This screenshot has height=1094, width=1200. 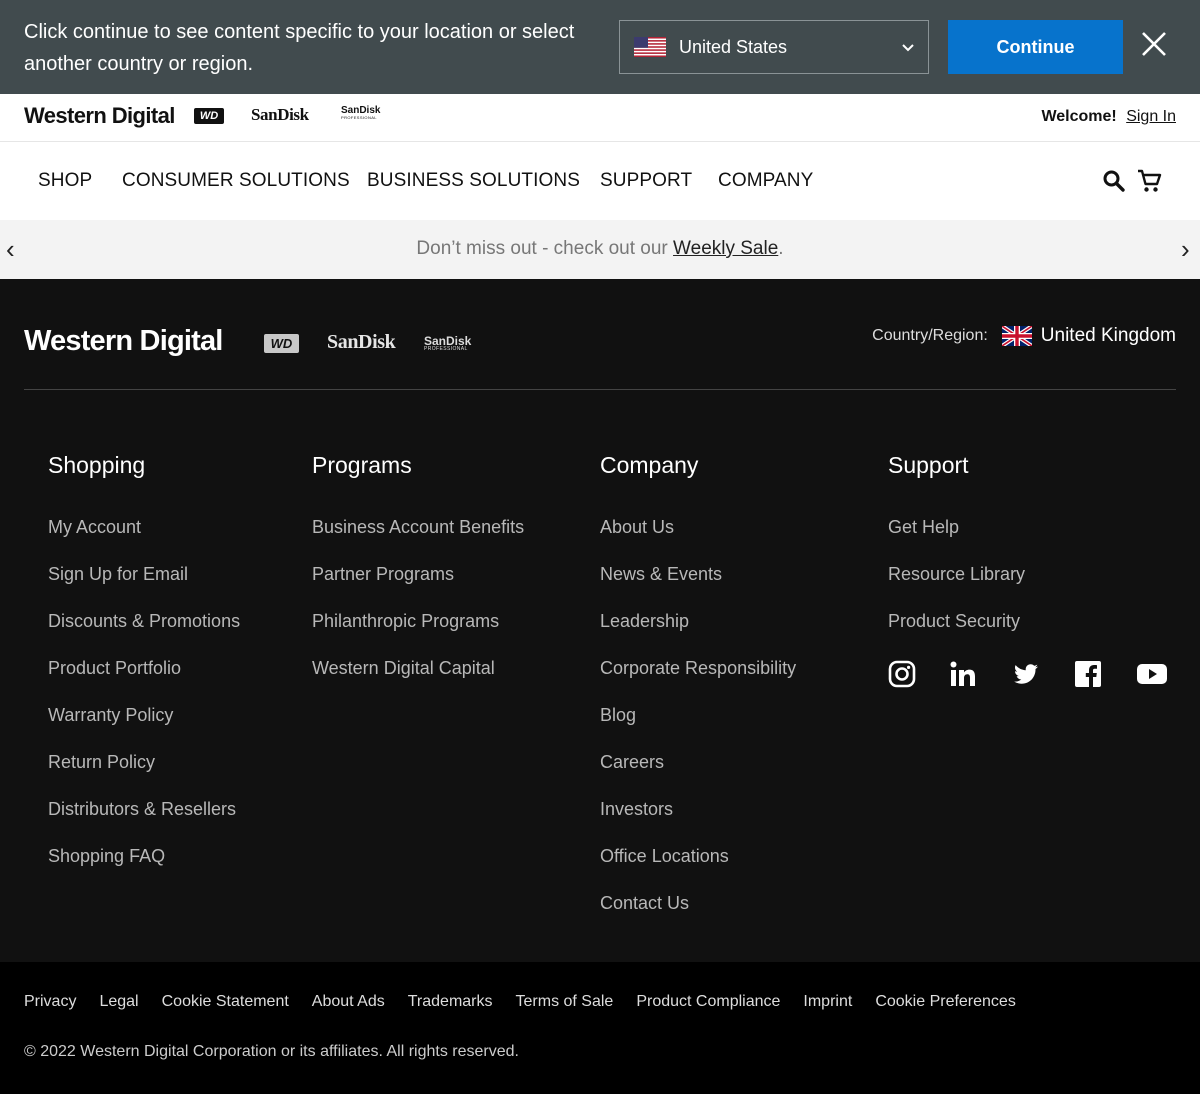 I want to click on footer-link: Return Policy, so click(x=144, y=762).